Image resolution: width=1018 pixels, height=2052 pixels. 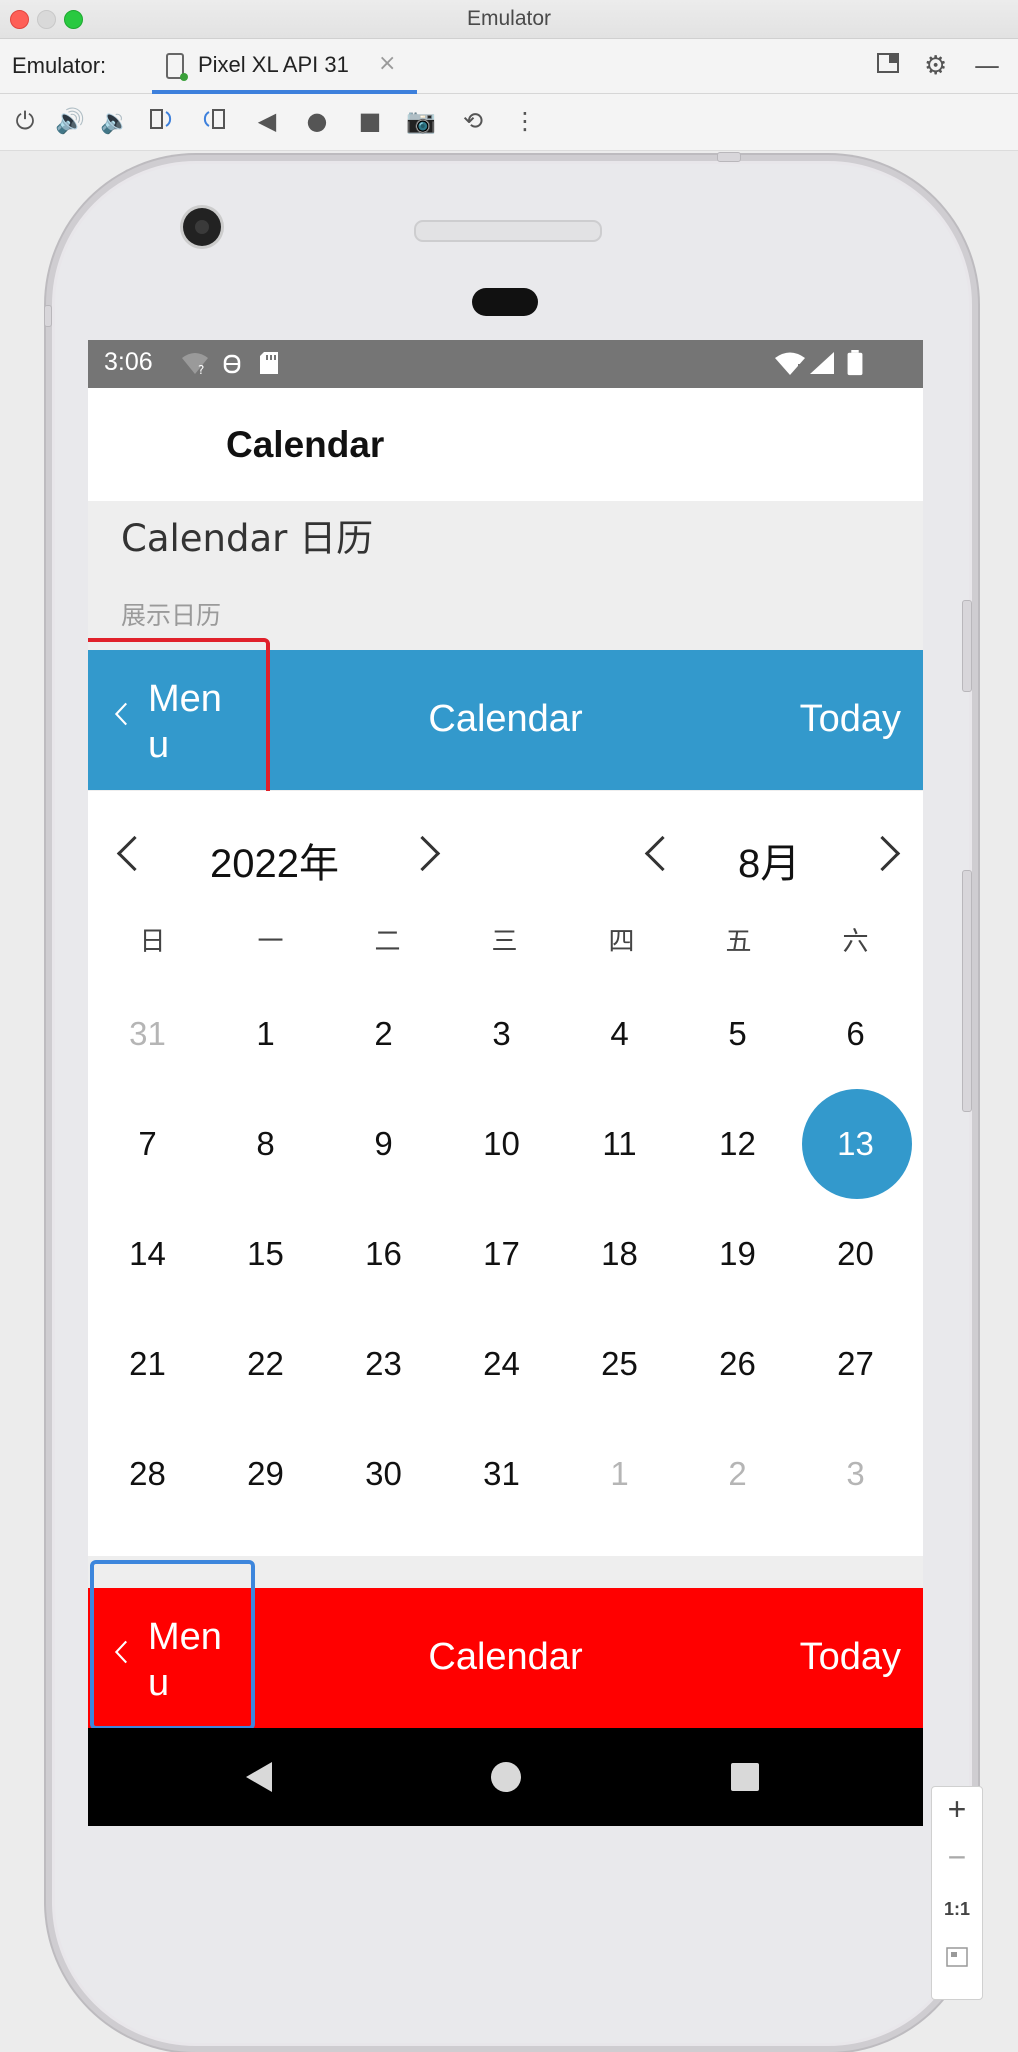 I want to click on system-back-icon, so click(x=259, y=1777).